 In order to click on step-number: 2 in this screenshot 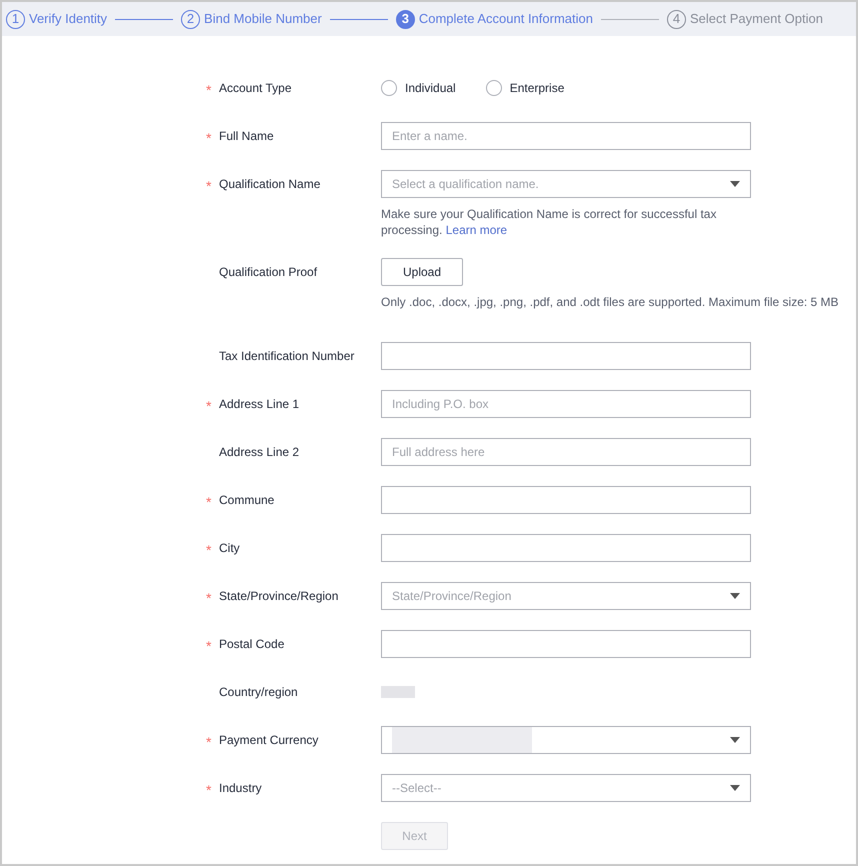, I will do `click(190, 19)`.